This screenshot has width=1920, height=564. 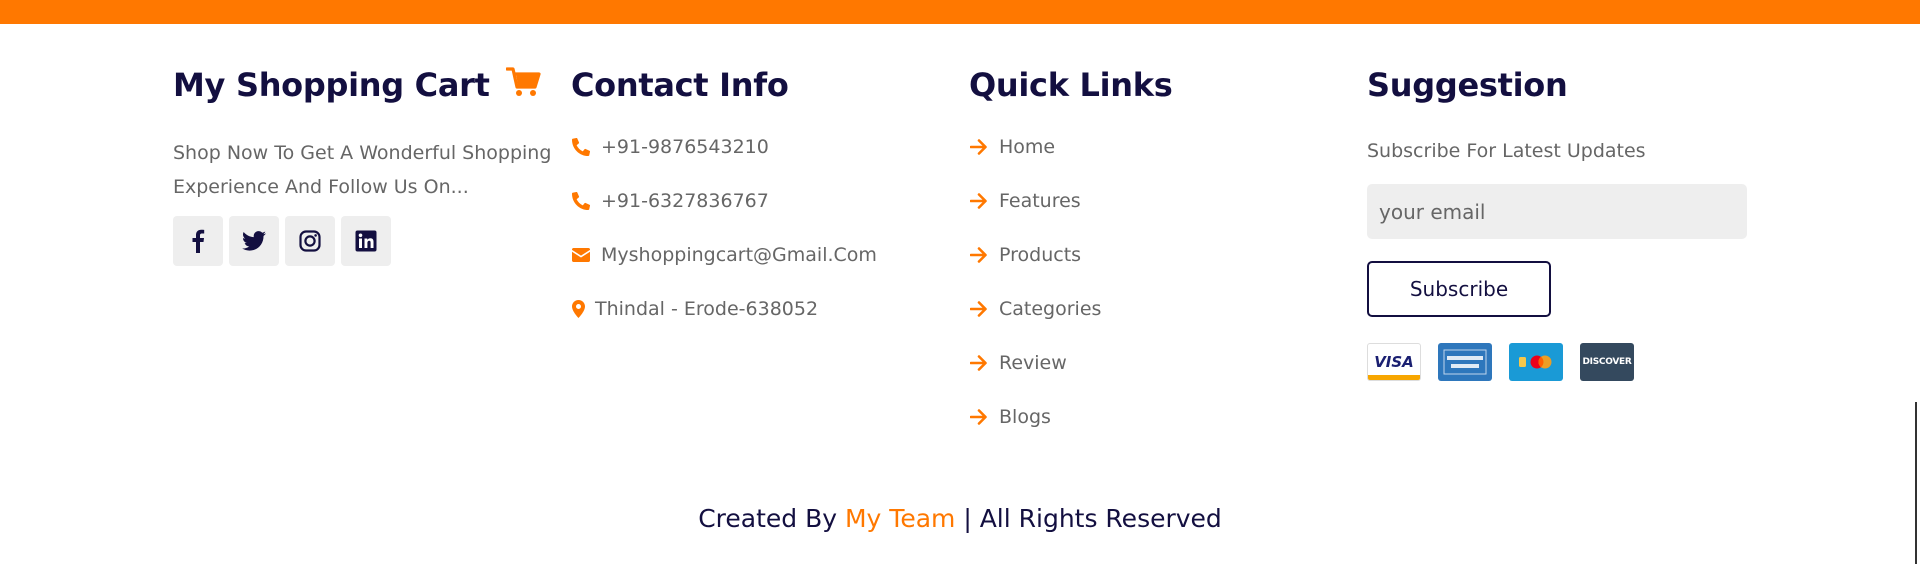 What do you see at coordinates (1159, 363) in the screenshot?
I see `quick-link-review: Review` at bounding box center [1159, 363].